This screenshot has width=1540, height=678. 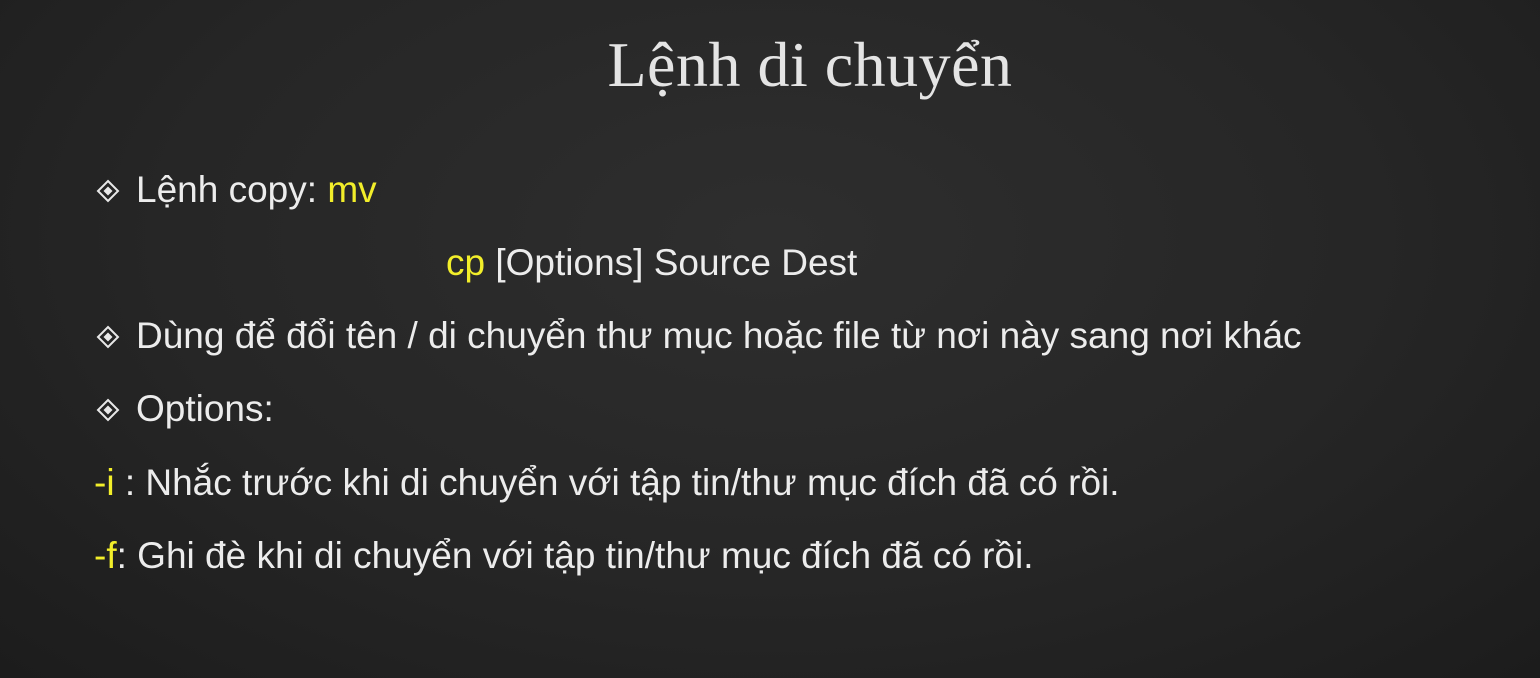 I want to click on options-heading: Options:, so click(x=205, y=408).